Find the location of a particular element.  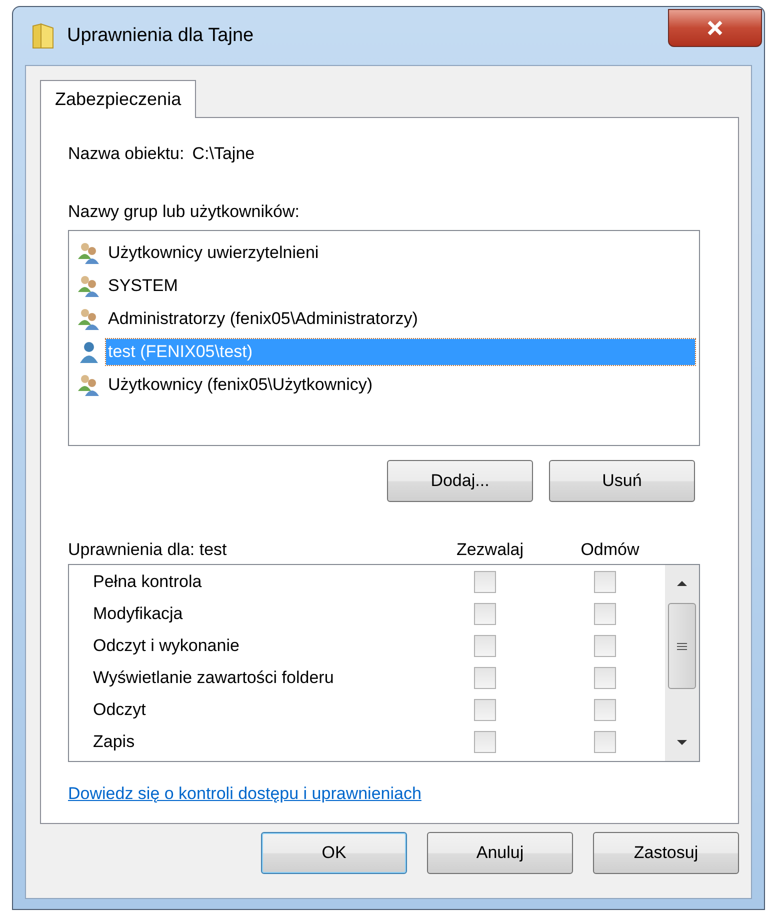

close-button is located at coordinates (715, 28).